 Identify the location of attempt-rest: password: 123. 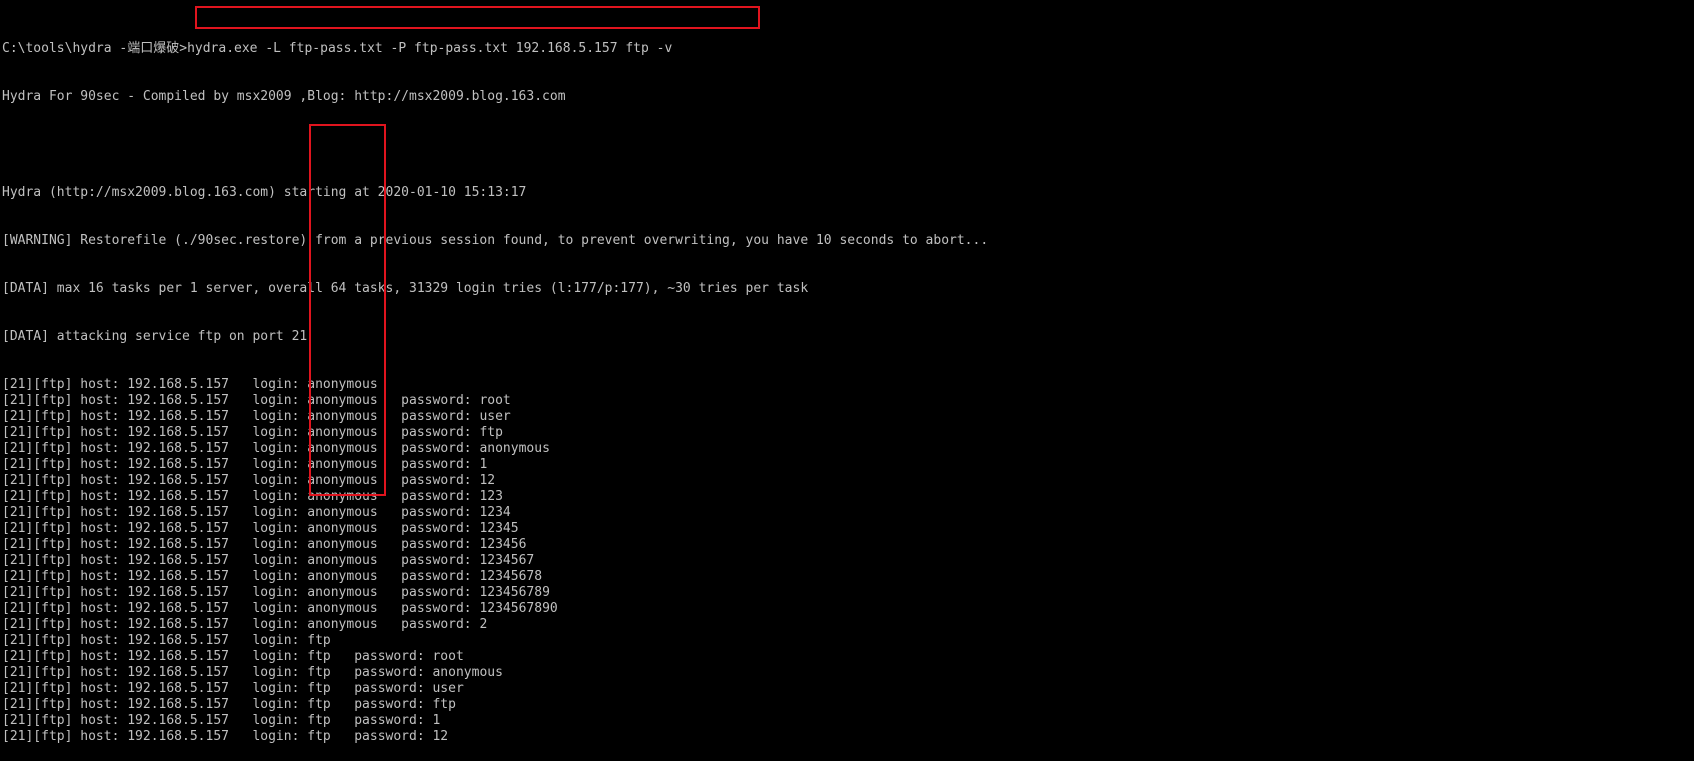
(440, 496).